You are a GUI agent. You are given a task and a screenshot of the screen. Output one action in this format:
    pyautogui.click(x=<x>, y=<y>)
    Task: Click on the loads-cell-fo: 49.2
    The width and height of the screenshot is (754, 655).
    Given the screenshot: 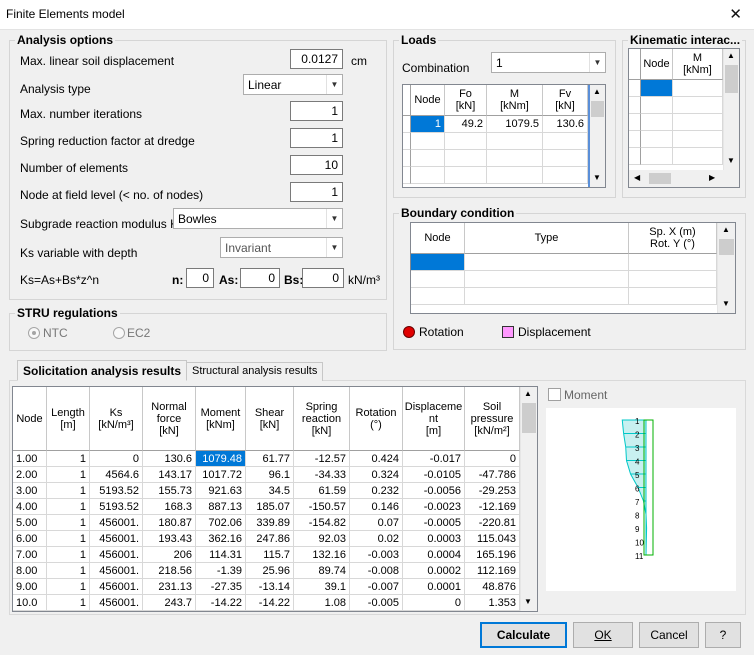 What is the action you would take?
    pyautogui.click(x=466, y=124)
    